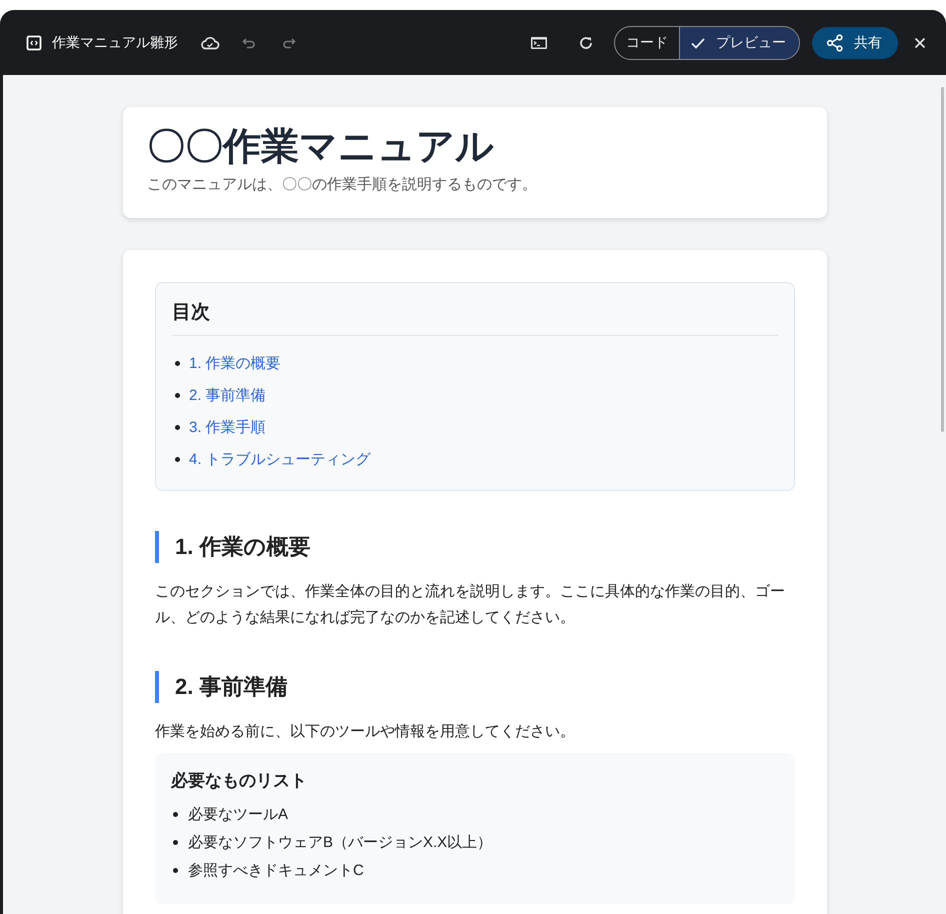 This screenshot has width=946, height=914. I want to click on terminal-icon, so click(539, 43).